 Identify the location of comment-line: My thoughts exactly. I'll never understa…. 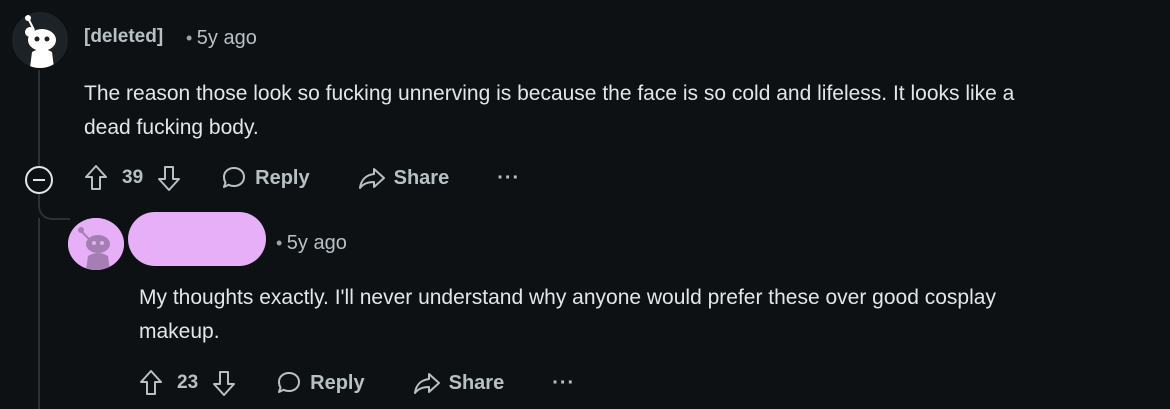
(567, 297).